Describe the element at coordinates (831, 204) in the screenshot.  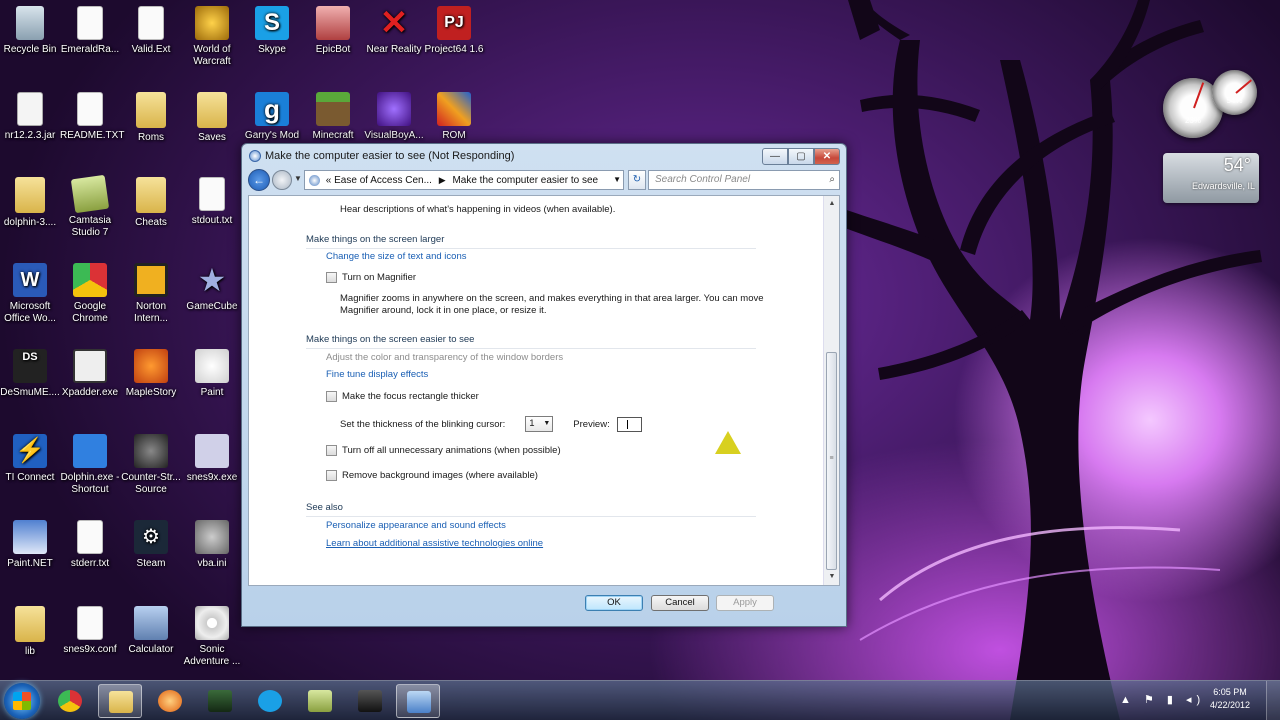
I see `scroll-up-icon: ▲` at that location.